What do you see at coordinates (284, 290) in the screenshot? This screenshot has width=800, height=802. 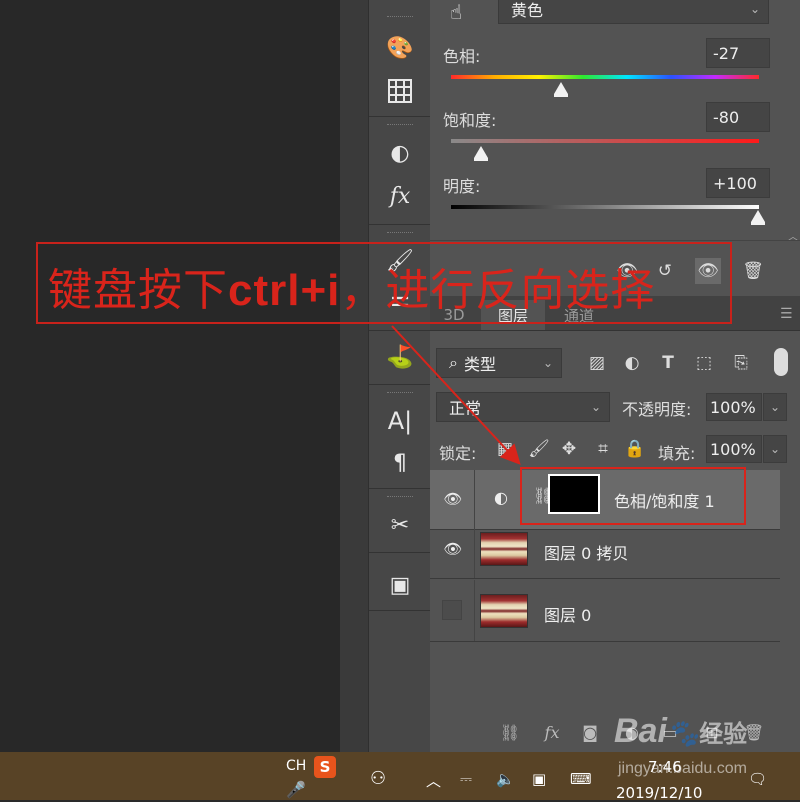 I see `annotation-shortcut: ctrl+i` at bounding box center [284, 290].